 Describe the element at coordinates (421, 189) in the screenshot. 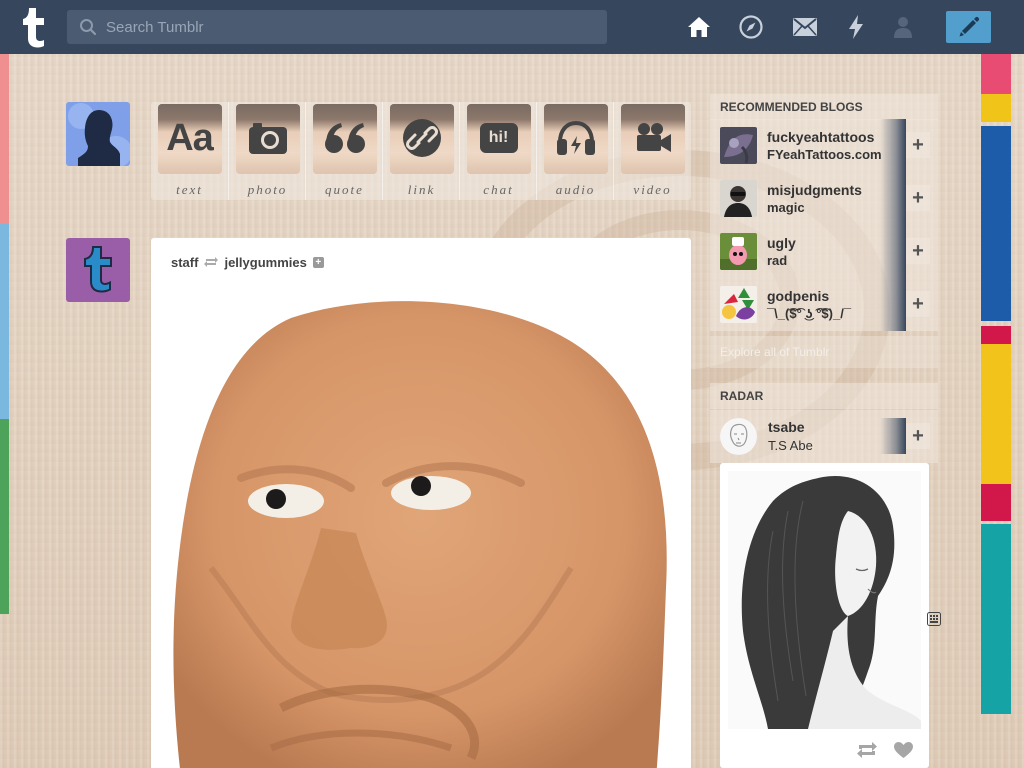

I see `post-type-label: link` at that location.